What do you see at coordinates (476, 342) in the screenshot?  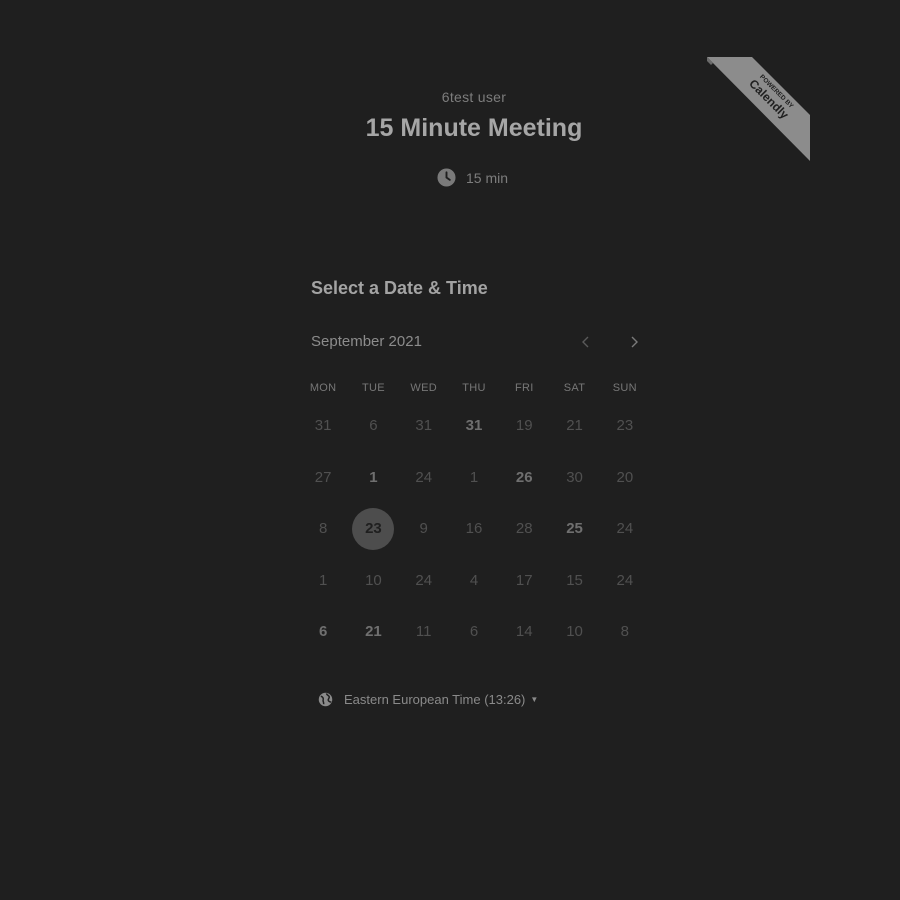 I see `month-navigation: September 2021` at bounding box center [476, 342].